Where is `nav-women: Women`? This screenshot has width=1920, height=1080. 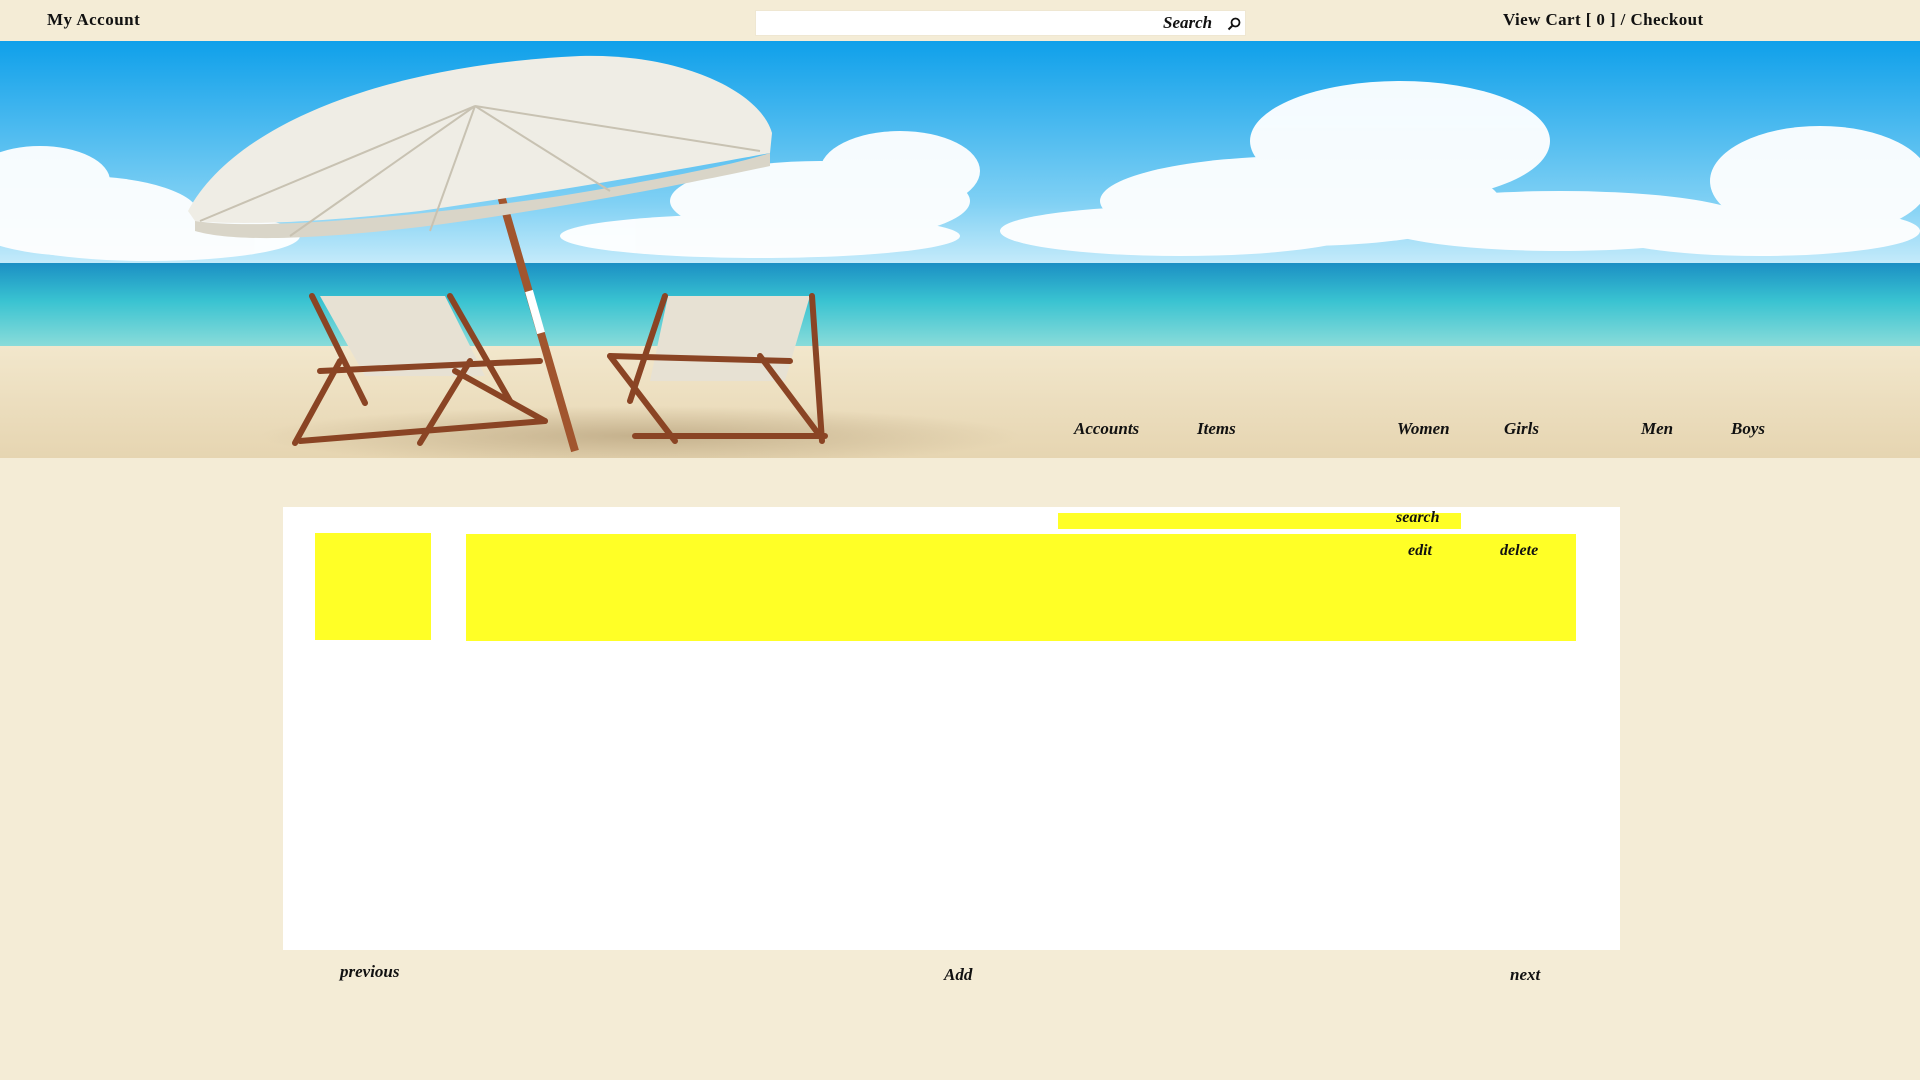 nav-women: Women is located at coordinates (1423, 429).